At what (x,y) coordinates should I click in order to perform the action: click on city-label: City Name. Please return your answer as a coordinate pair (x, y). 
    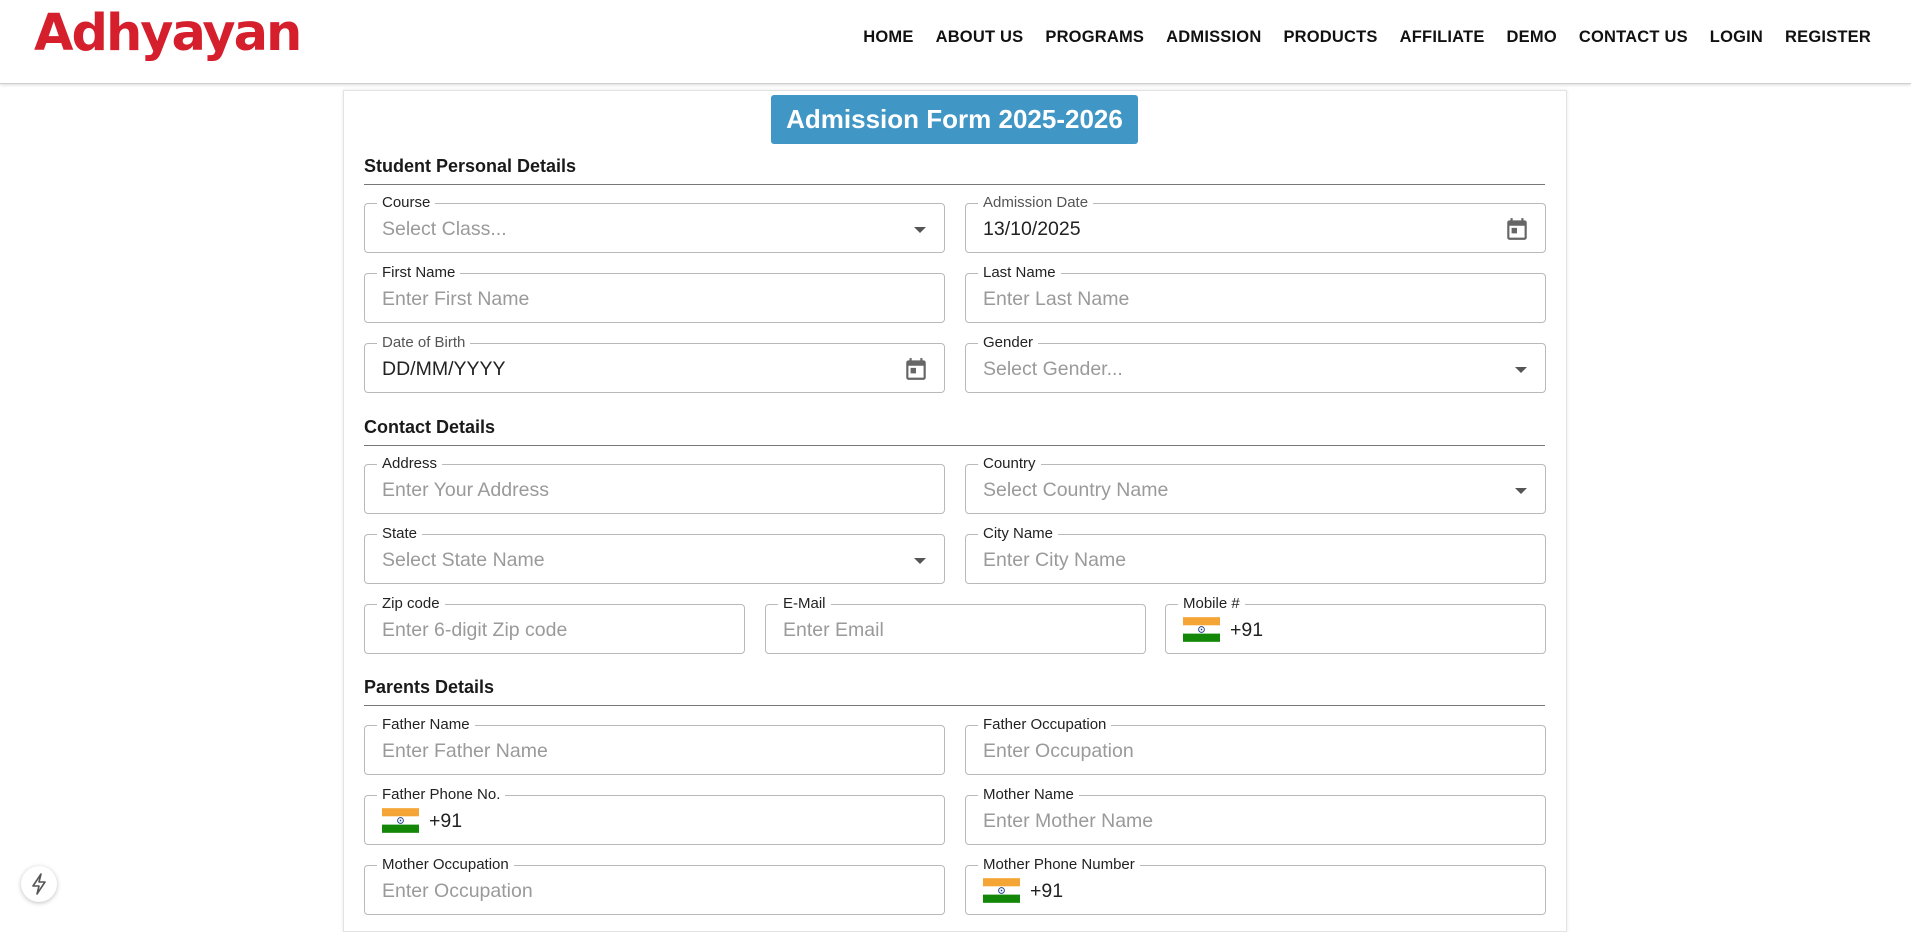
    Looking at the image, I should click on (1018, 534).